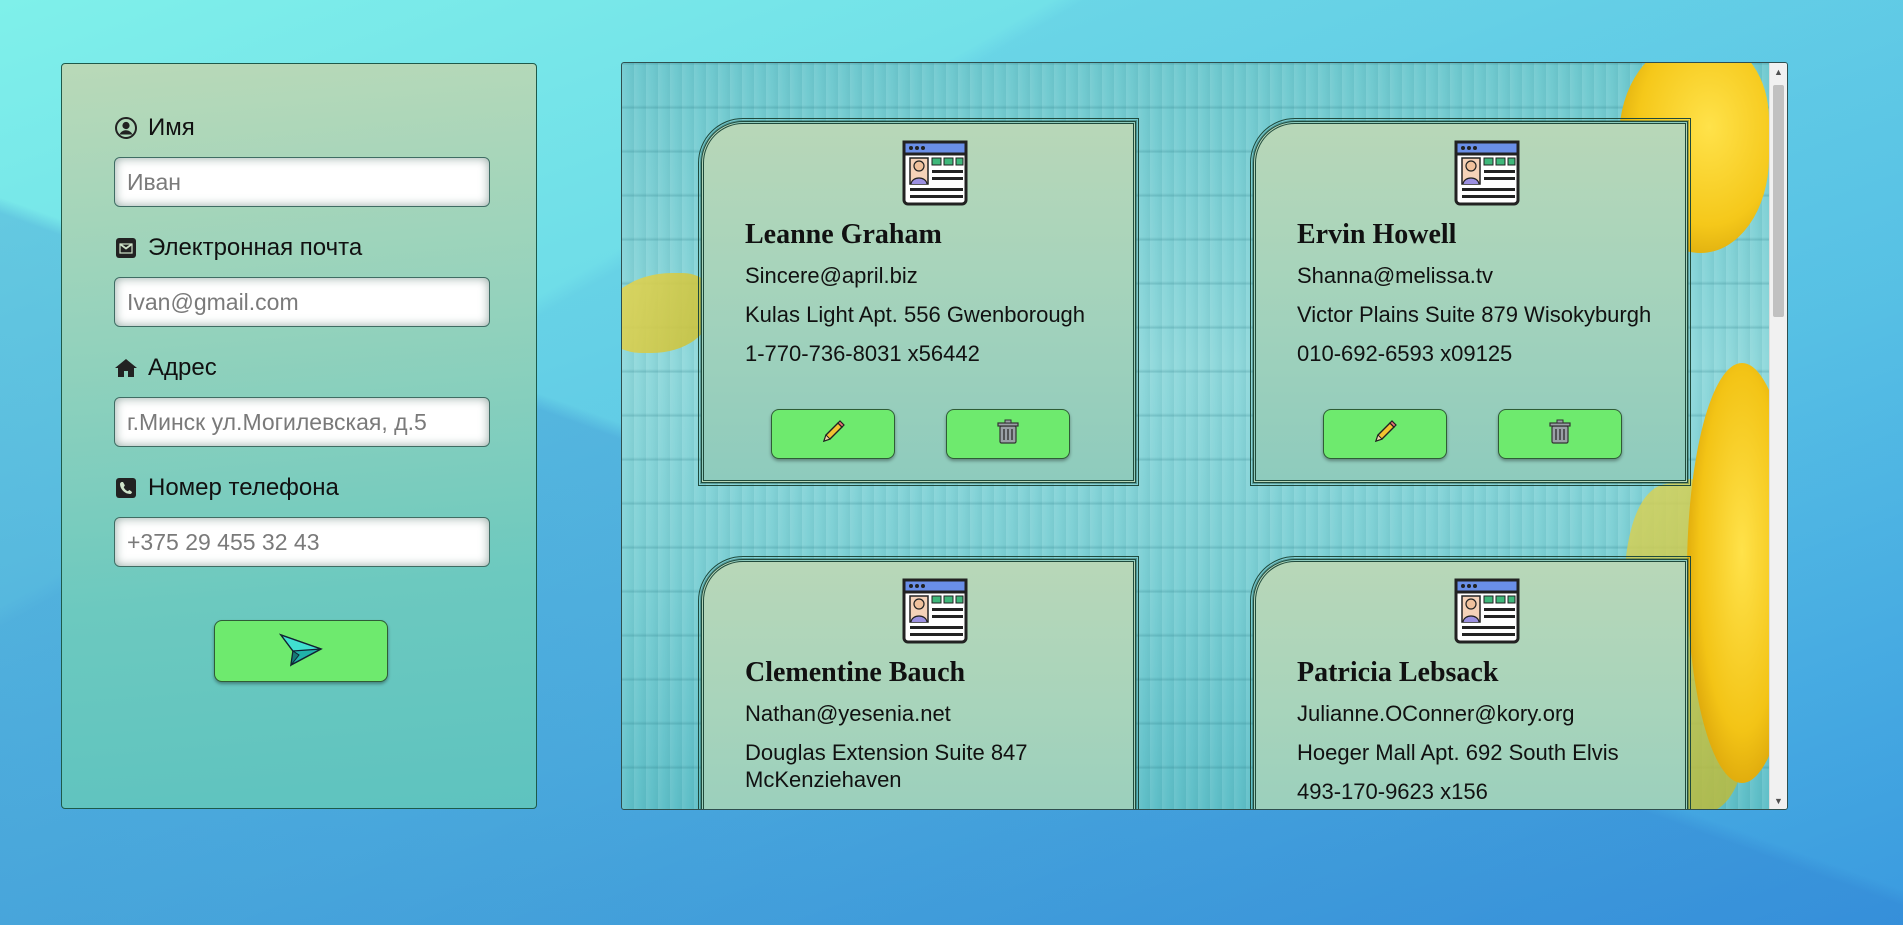 The height and width of the screenshot is (925, 1903). I want to click on address-label-row: Адрес, so click(302, 368).